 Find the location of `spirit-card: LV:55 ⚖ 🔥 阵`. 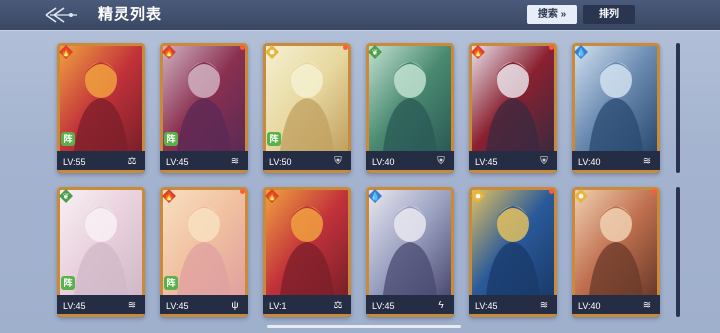

spirit-card: LV:55 ⚖ 🔥 阵 is located at coordinates (101, 108).